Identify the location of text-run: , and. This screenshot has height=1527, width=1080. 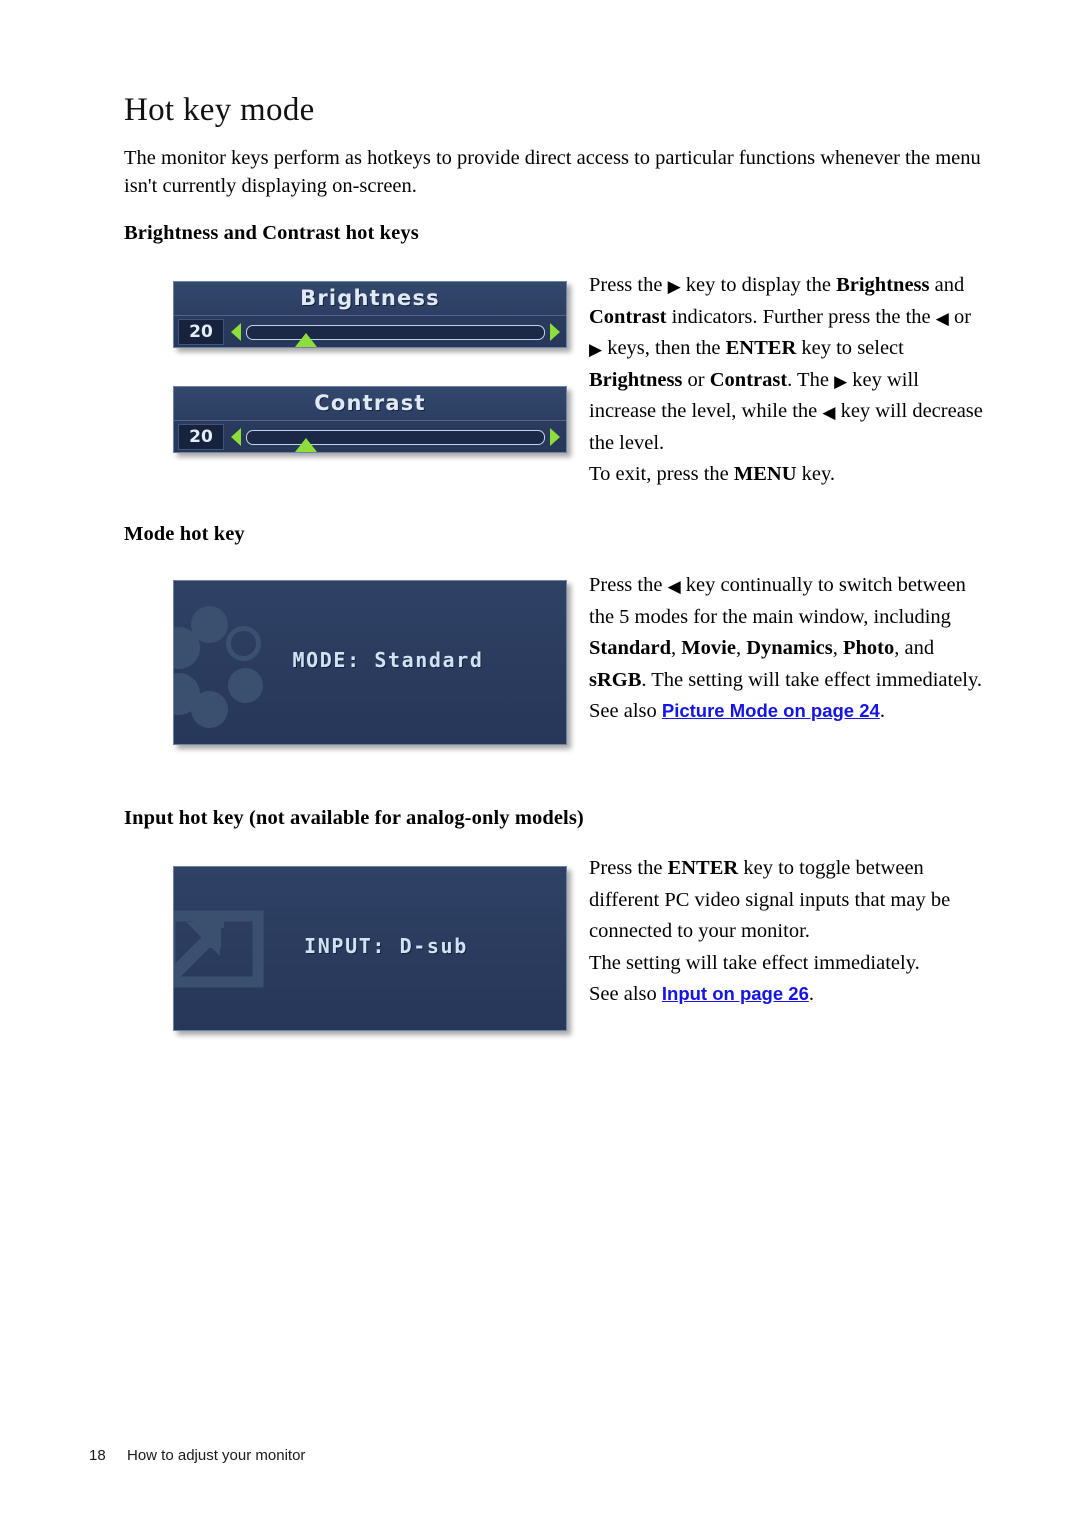
(914, 648).